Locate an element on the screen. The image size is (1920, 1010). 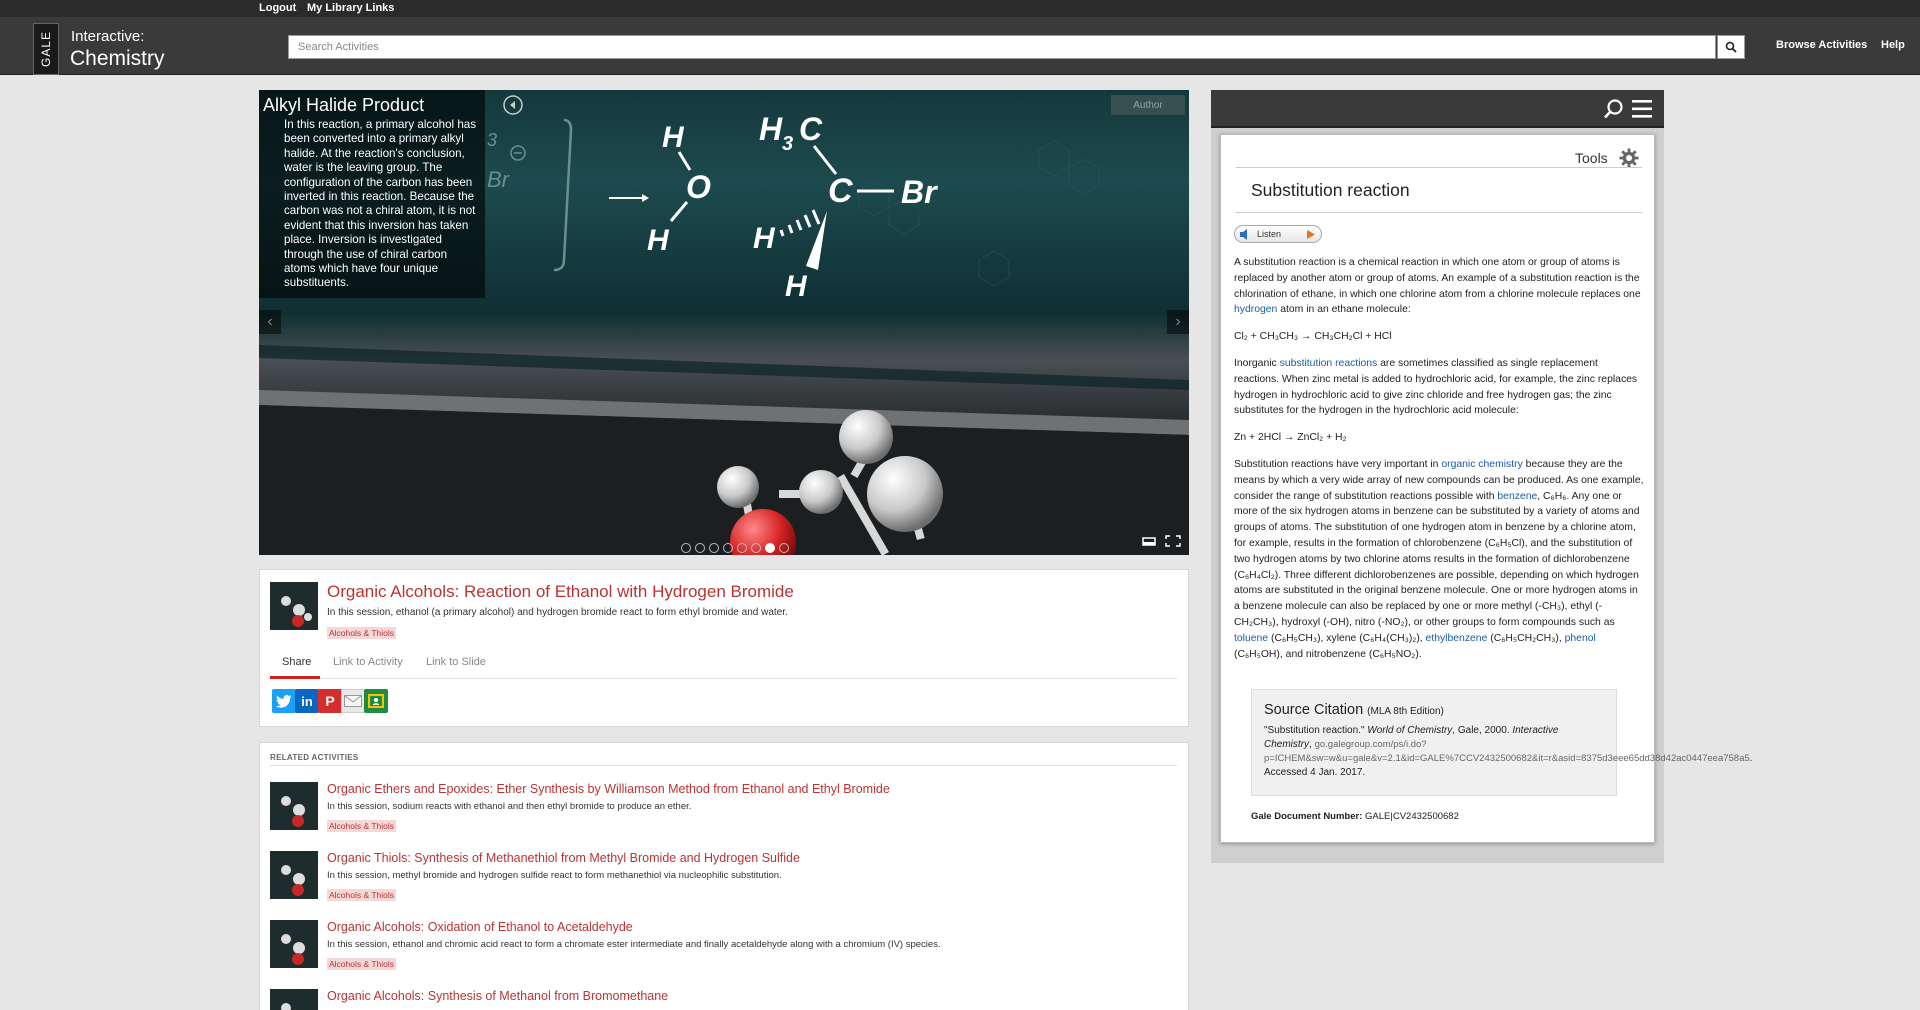
tabs-divider is located at coordinates (723, 678).